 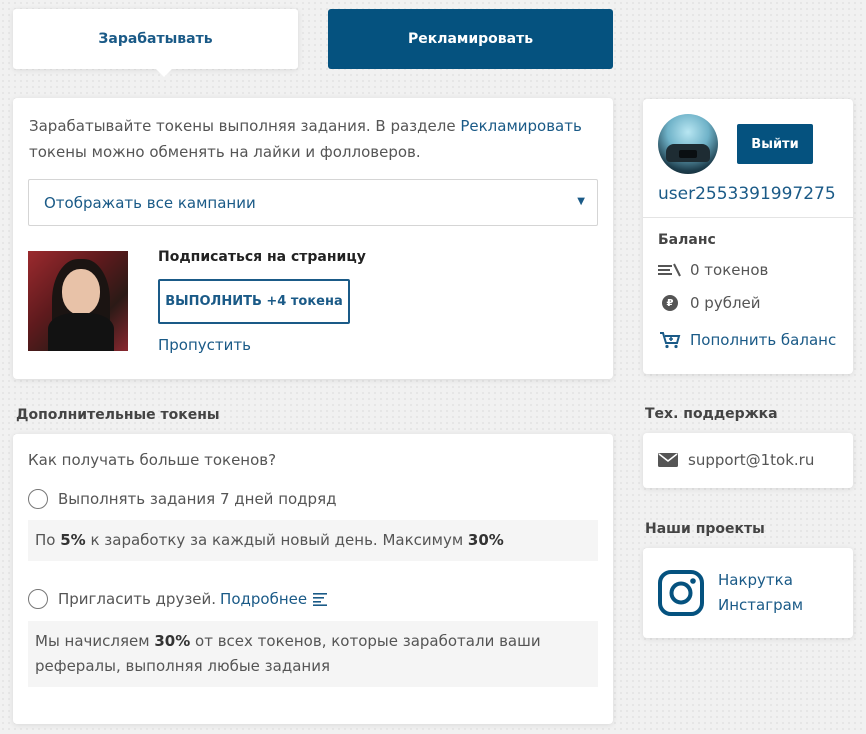 I want to click on support-card: support@1tok.ru, so click(x=748, y=460).